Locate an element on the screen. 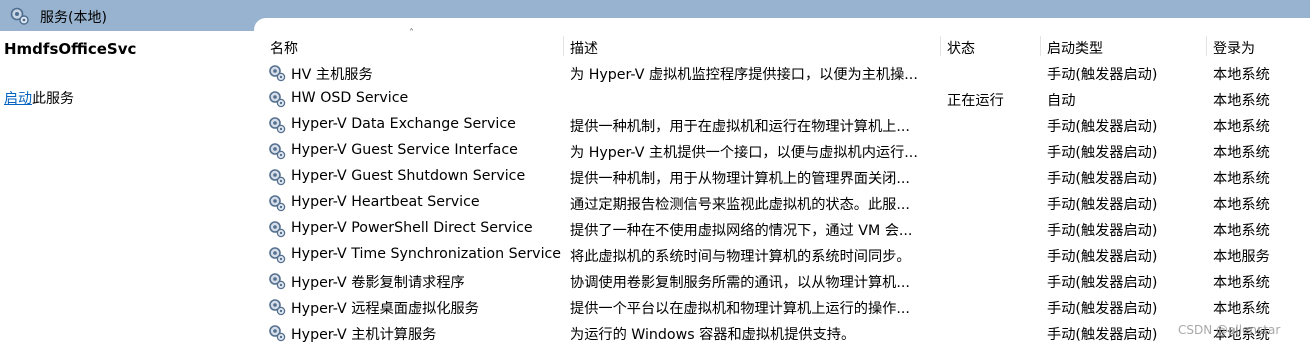 The image size is (1310, 348). column-header-name: 名称 is located at coordinates (284, 47).